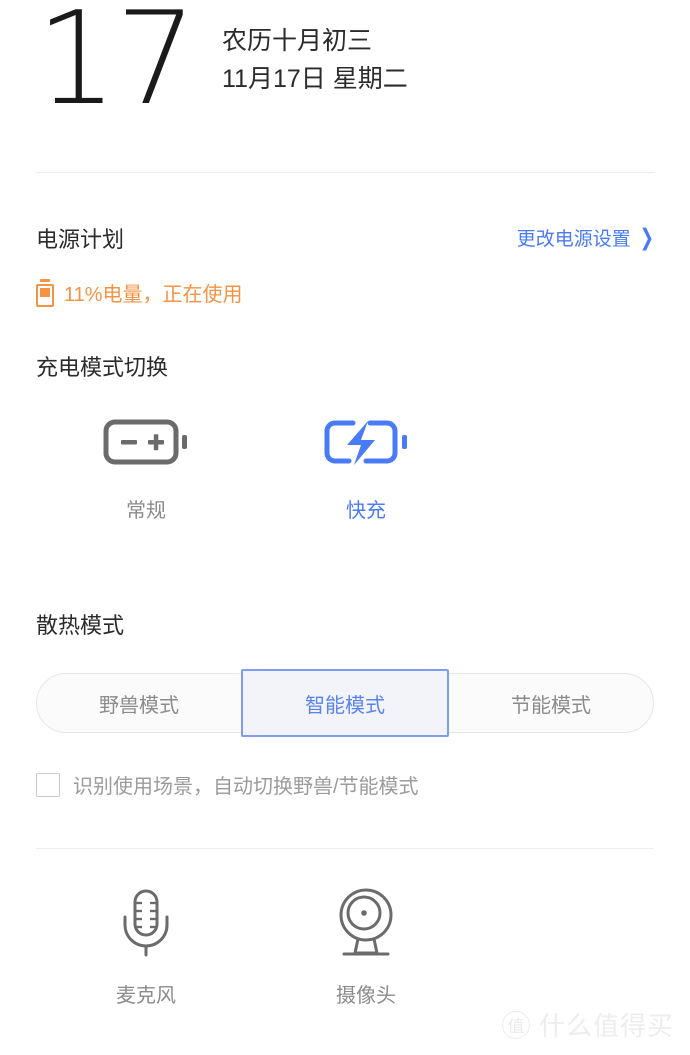 The height and width of the screenshot is (1055, 690). I want to click on charging-mode-title: 充电模式切换, so click(102, 367).